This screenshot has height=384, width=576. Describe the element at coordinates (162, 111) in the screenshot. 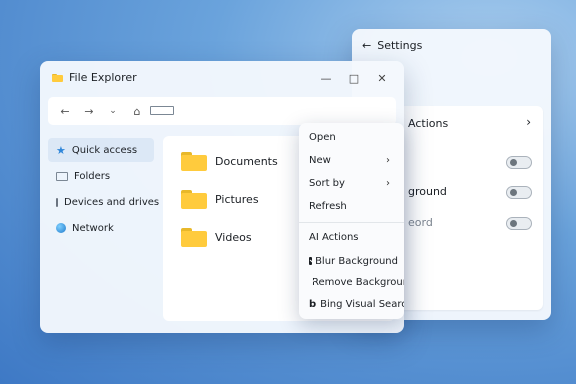

I see `folder-outline-icon` at that location.